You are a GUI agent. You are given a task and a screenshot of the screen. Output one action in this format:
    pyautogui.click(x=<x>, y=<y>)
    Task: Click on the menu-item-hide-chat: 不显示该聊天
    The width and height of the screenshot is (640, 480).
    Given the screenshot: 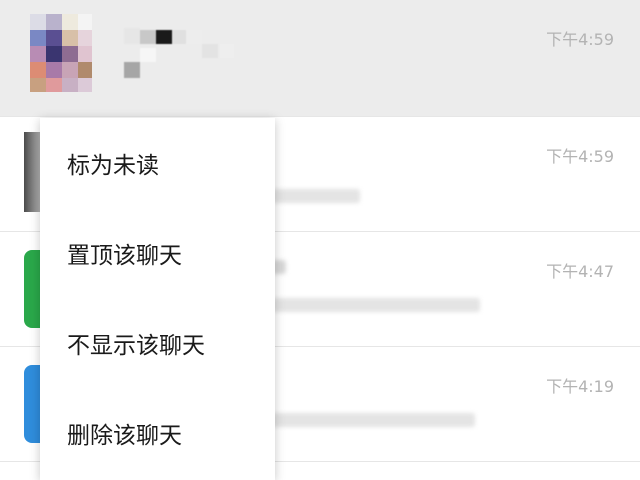 What is the action you would take?
    pyautogui.click(x=157, y=343)
    